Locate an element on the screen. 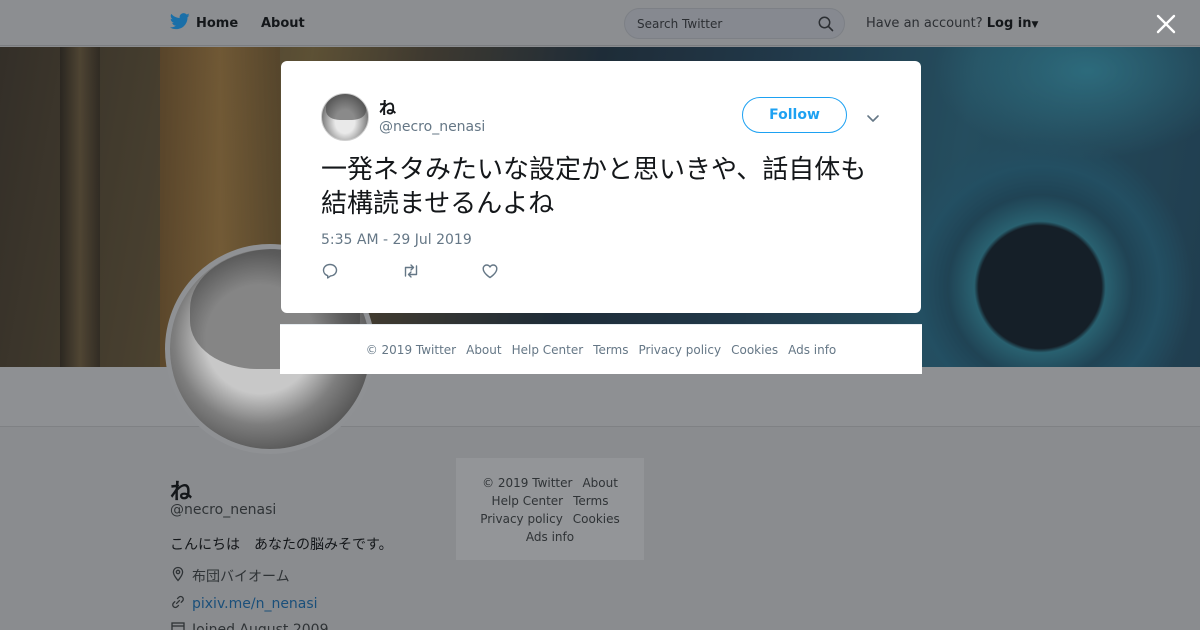  footer-help-link: Help Center is located at coordinates (528, 501).